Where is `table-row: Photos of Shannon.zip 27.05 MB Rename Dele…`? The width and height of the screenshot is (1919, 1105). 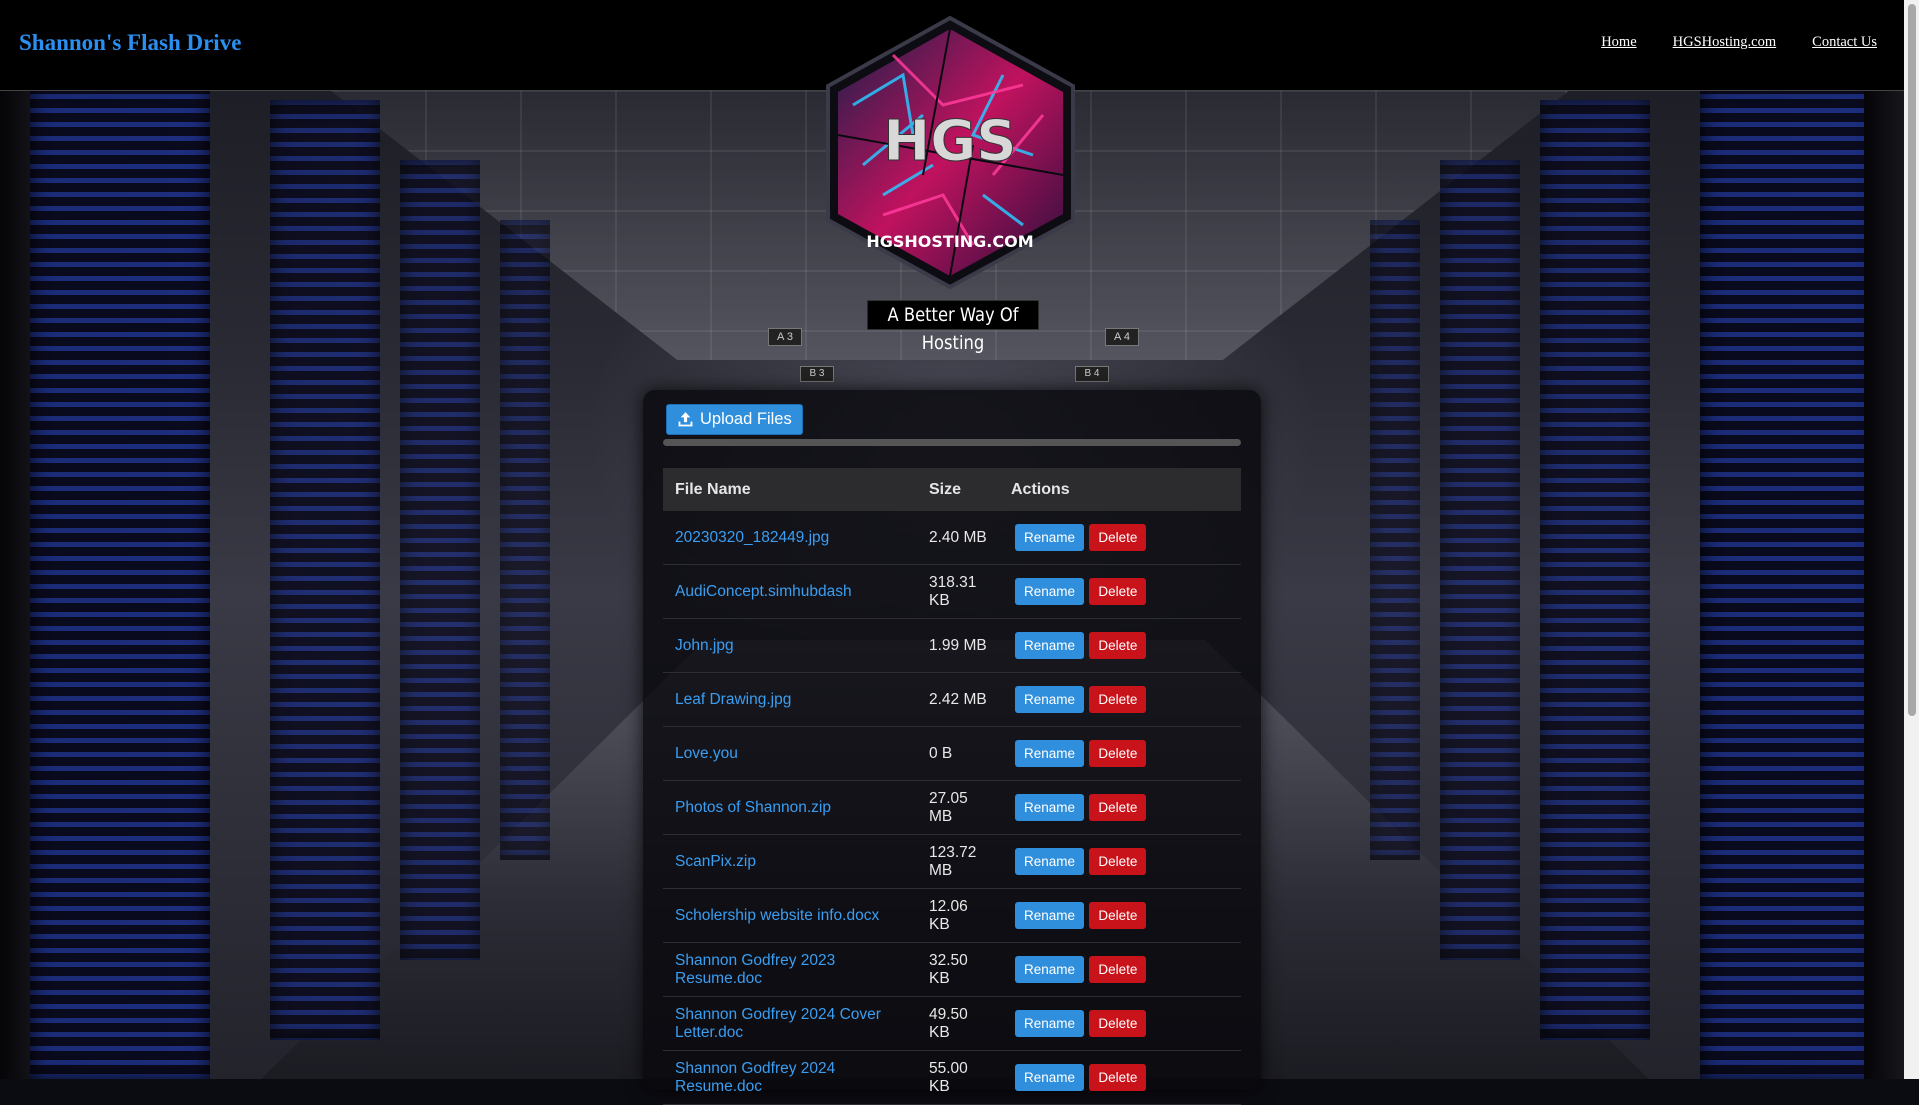
table-row: Photos of Shannon.zip 27.05 MB Rename Dele… is located at coordinates (952, 807).